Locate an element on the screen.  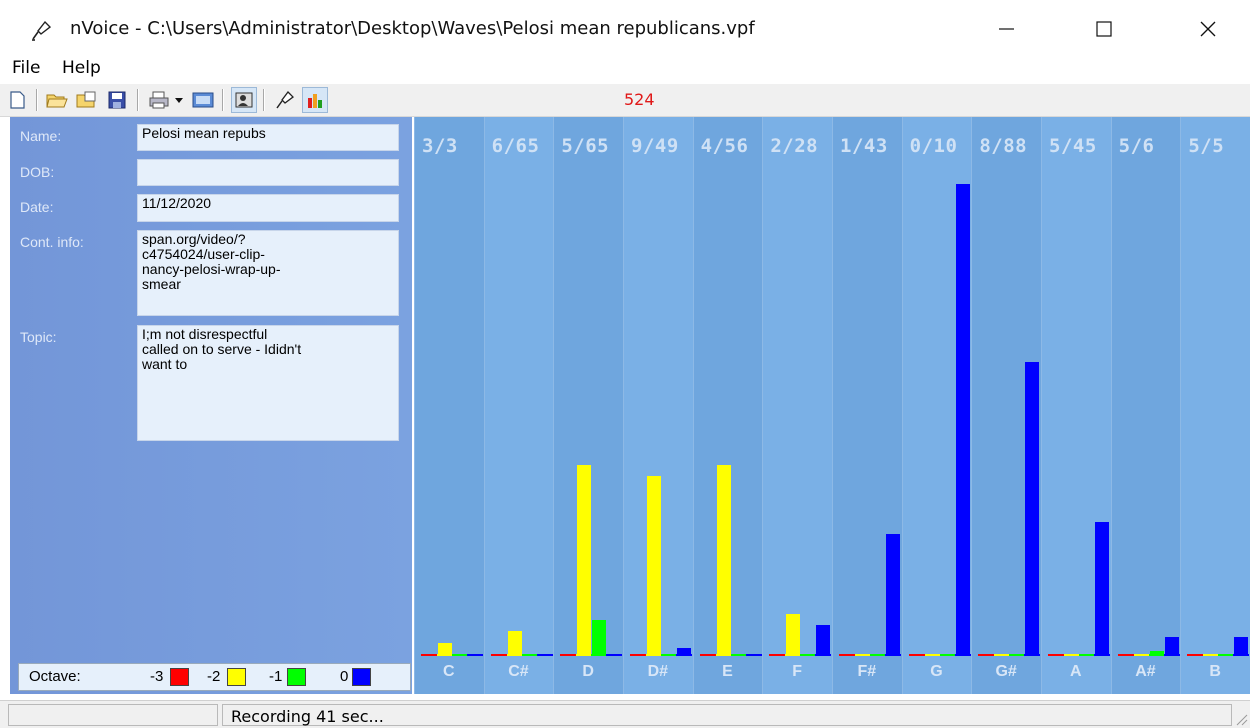
open-file-button is located at coordinates (87, 100).